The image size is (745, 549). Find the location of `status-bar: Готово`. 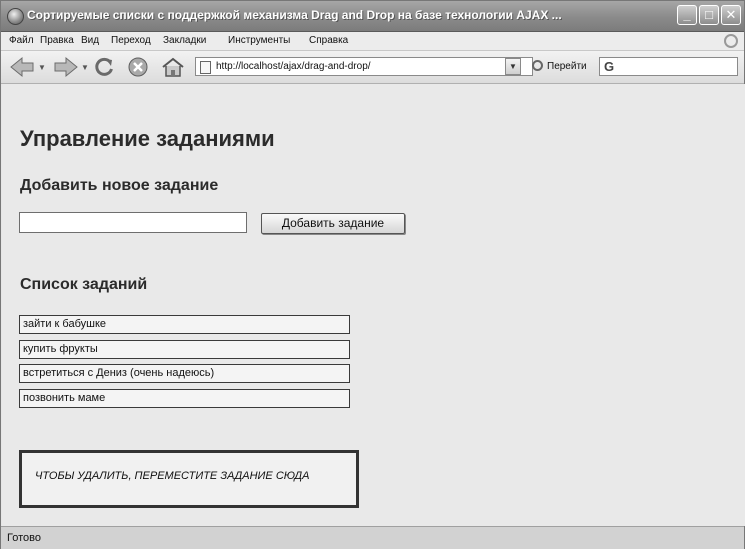

status-bar: Готово is located at coordinates (372, 537).